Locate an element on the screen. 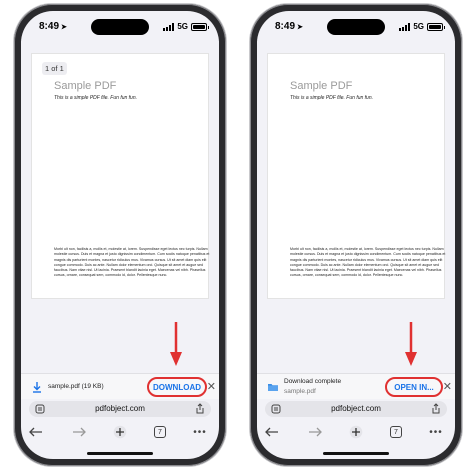 The image size is (474, 470). download-button: DOWNLOAD is located at coordinates (177, 387).